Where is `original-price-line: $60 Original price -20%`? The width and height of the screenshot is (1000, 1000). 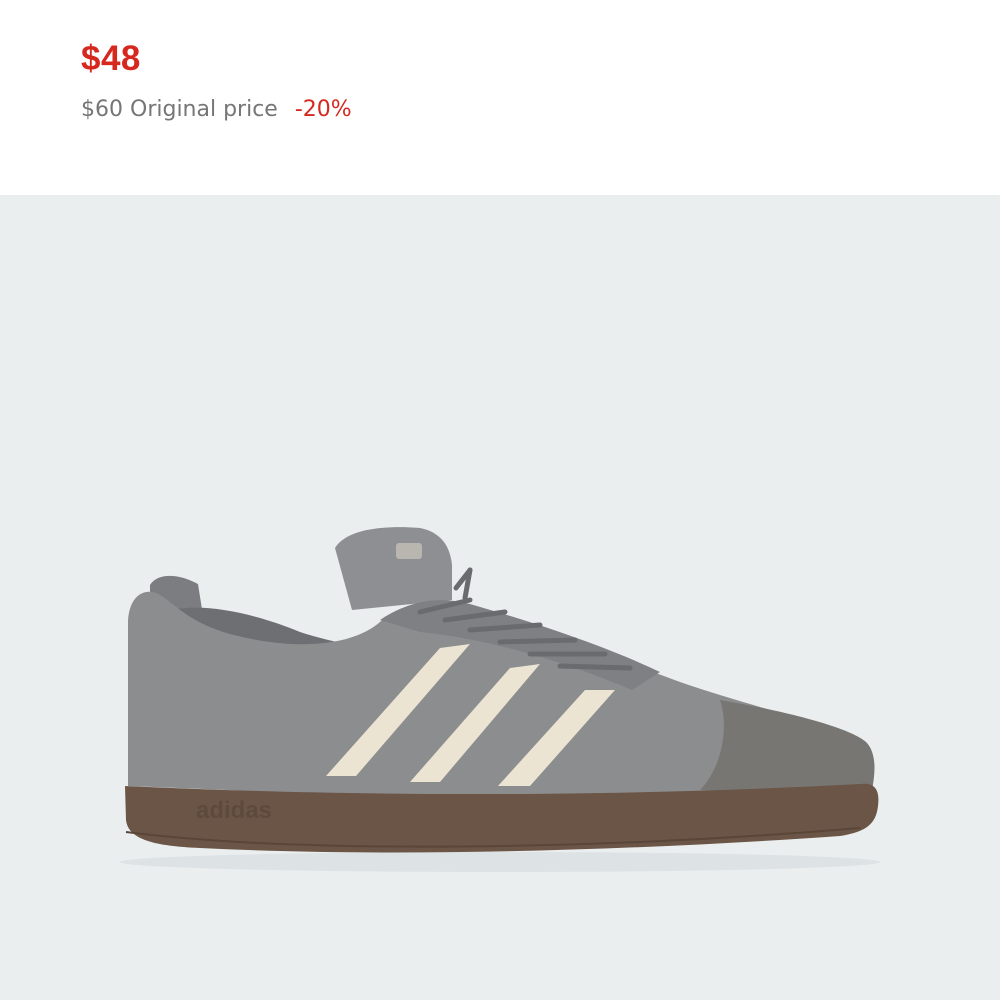 original-price-line: $60 Original price -20% is located at coordinates (216, 110).